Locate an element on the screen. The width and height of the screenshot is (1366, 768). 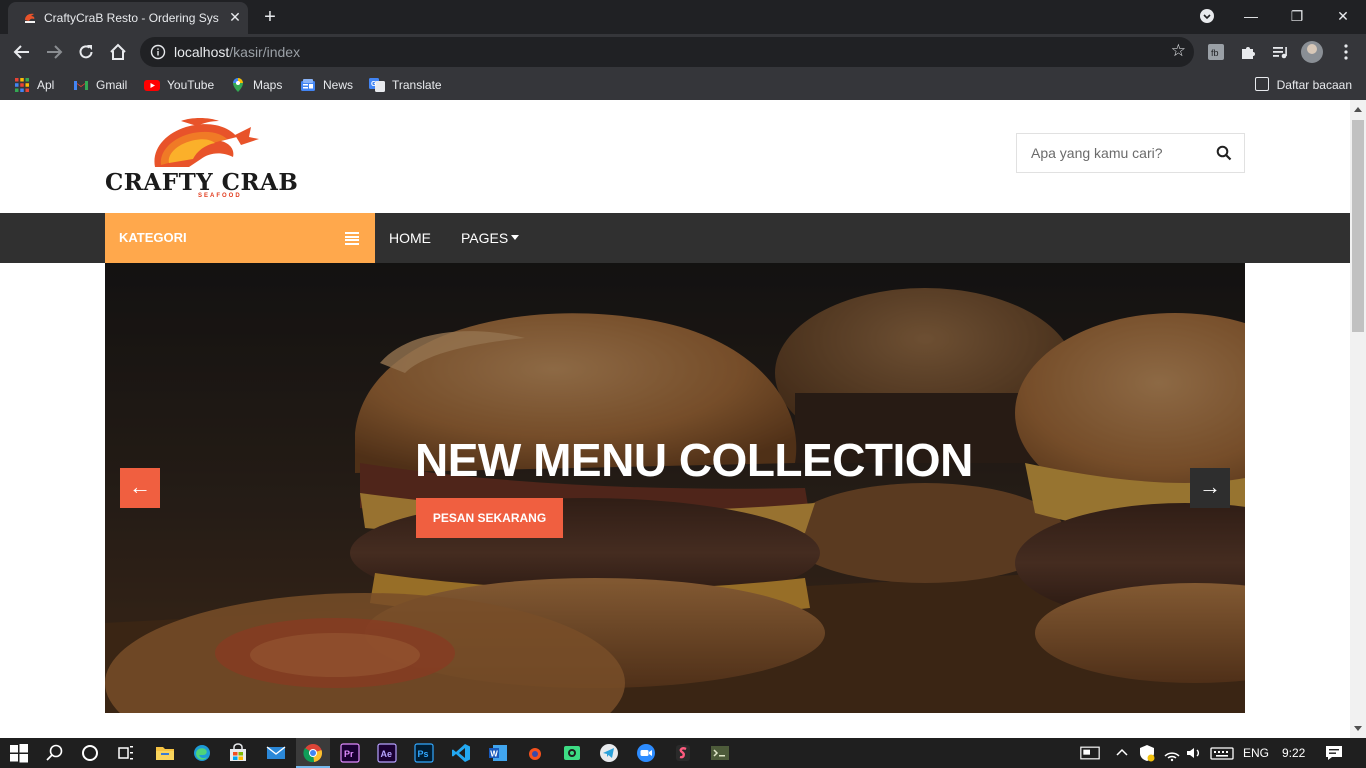
search-icon is located at coordinates (1224, 153).